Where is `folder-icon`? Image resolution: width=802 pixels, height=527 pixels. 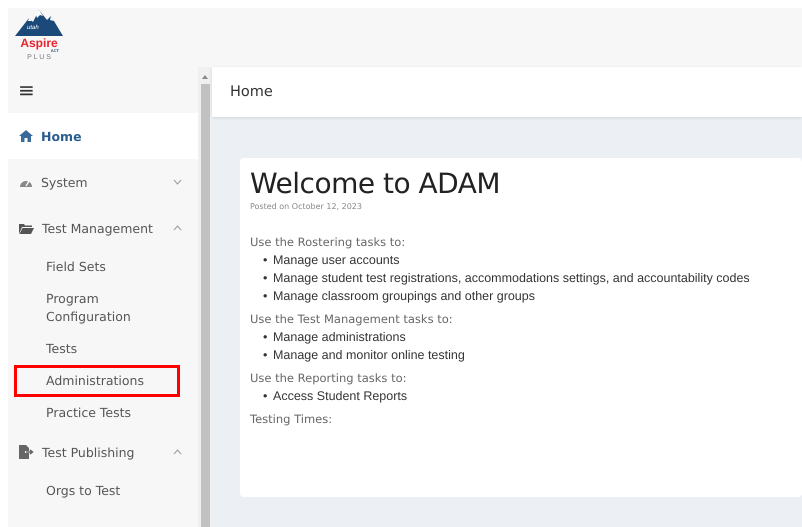
folder-icon is located at coordinates (26, 228).